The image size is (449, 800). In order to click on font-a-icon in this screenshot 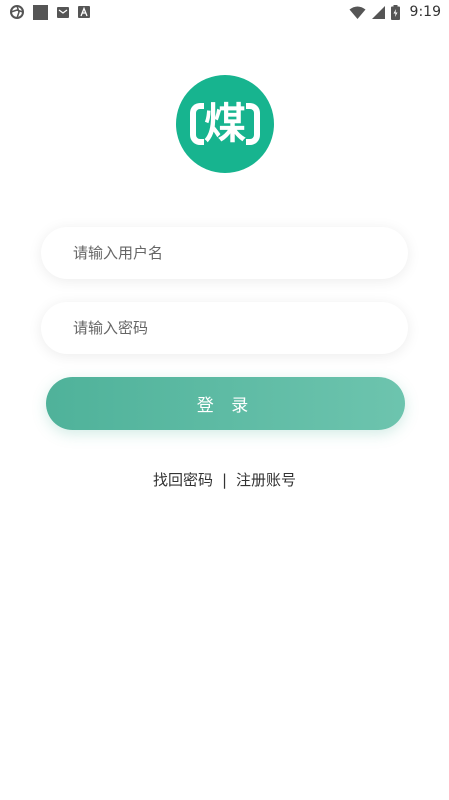, I will do `click(84, 12)`.